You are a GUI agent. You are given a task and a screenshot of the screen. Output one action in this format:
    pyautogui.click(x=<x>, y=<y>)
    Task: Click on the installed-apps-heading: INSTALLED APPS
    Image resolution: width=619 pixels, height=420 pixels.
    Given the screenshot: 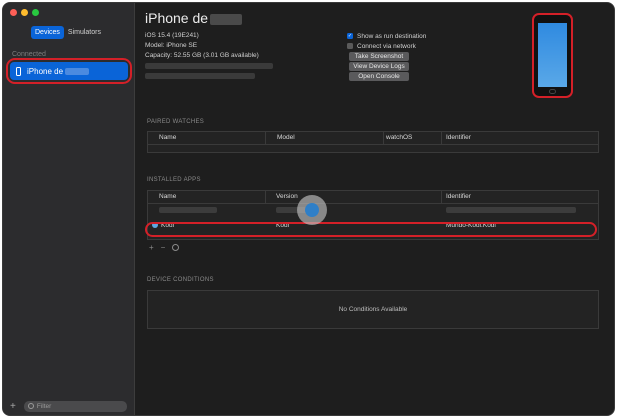 What is the action you would take?
    pyautogui.click(x=174, y=180)
    